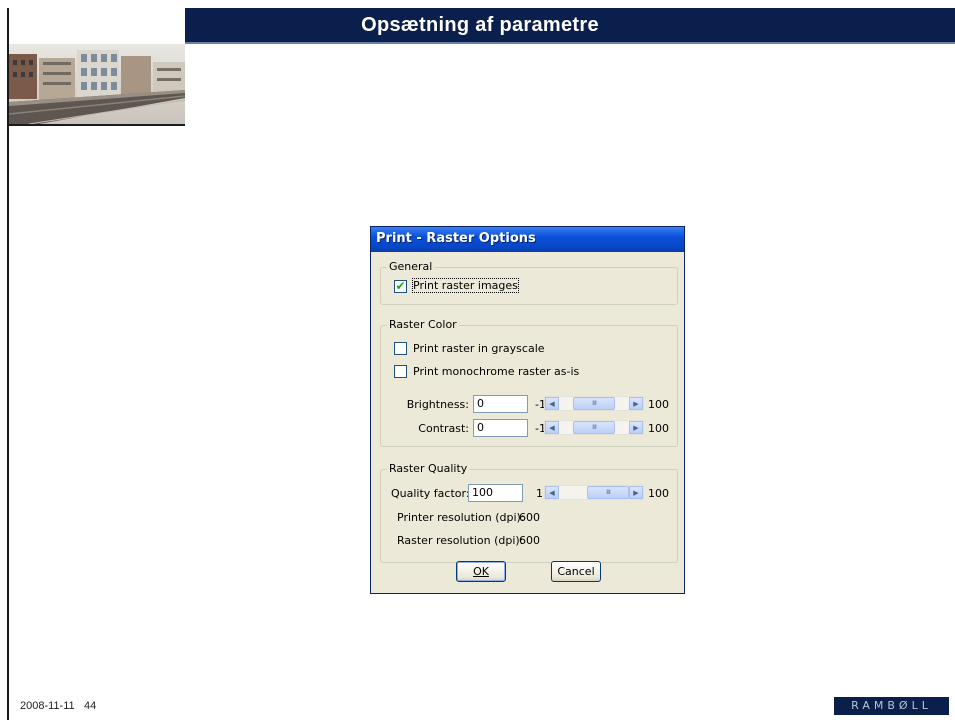  Describe the element at coordinates (570, 43) in the screenshot. I see `slide-title-rule` at that location.